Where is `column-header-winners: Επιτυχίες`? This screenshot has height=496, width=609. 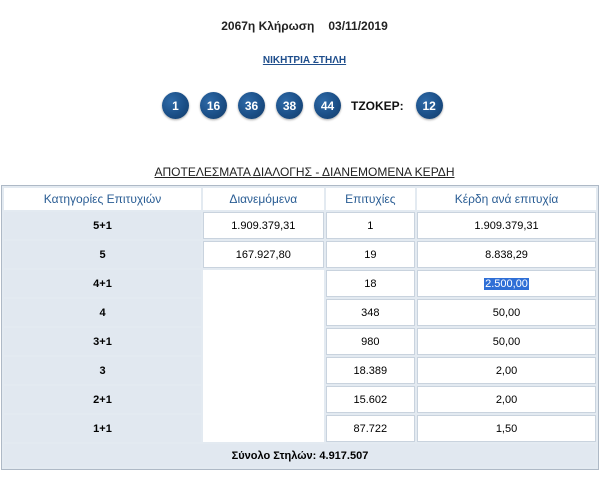
column-header-winners: Επιτυχίες is located at coordinates (370, 199).